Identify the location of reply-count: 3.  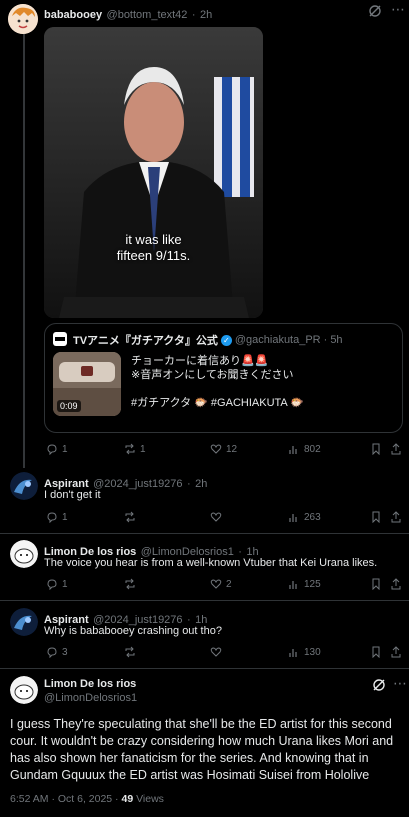
(65, 652).